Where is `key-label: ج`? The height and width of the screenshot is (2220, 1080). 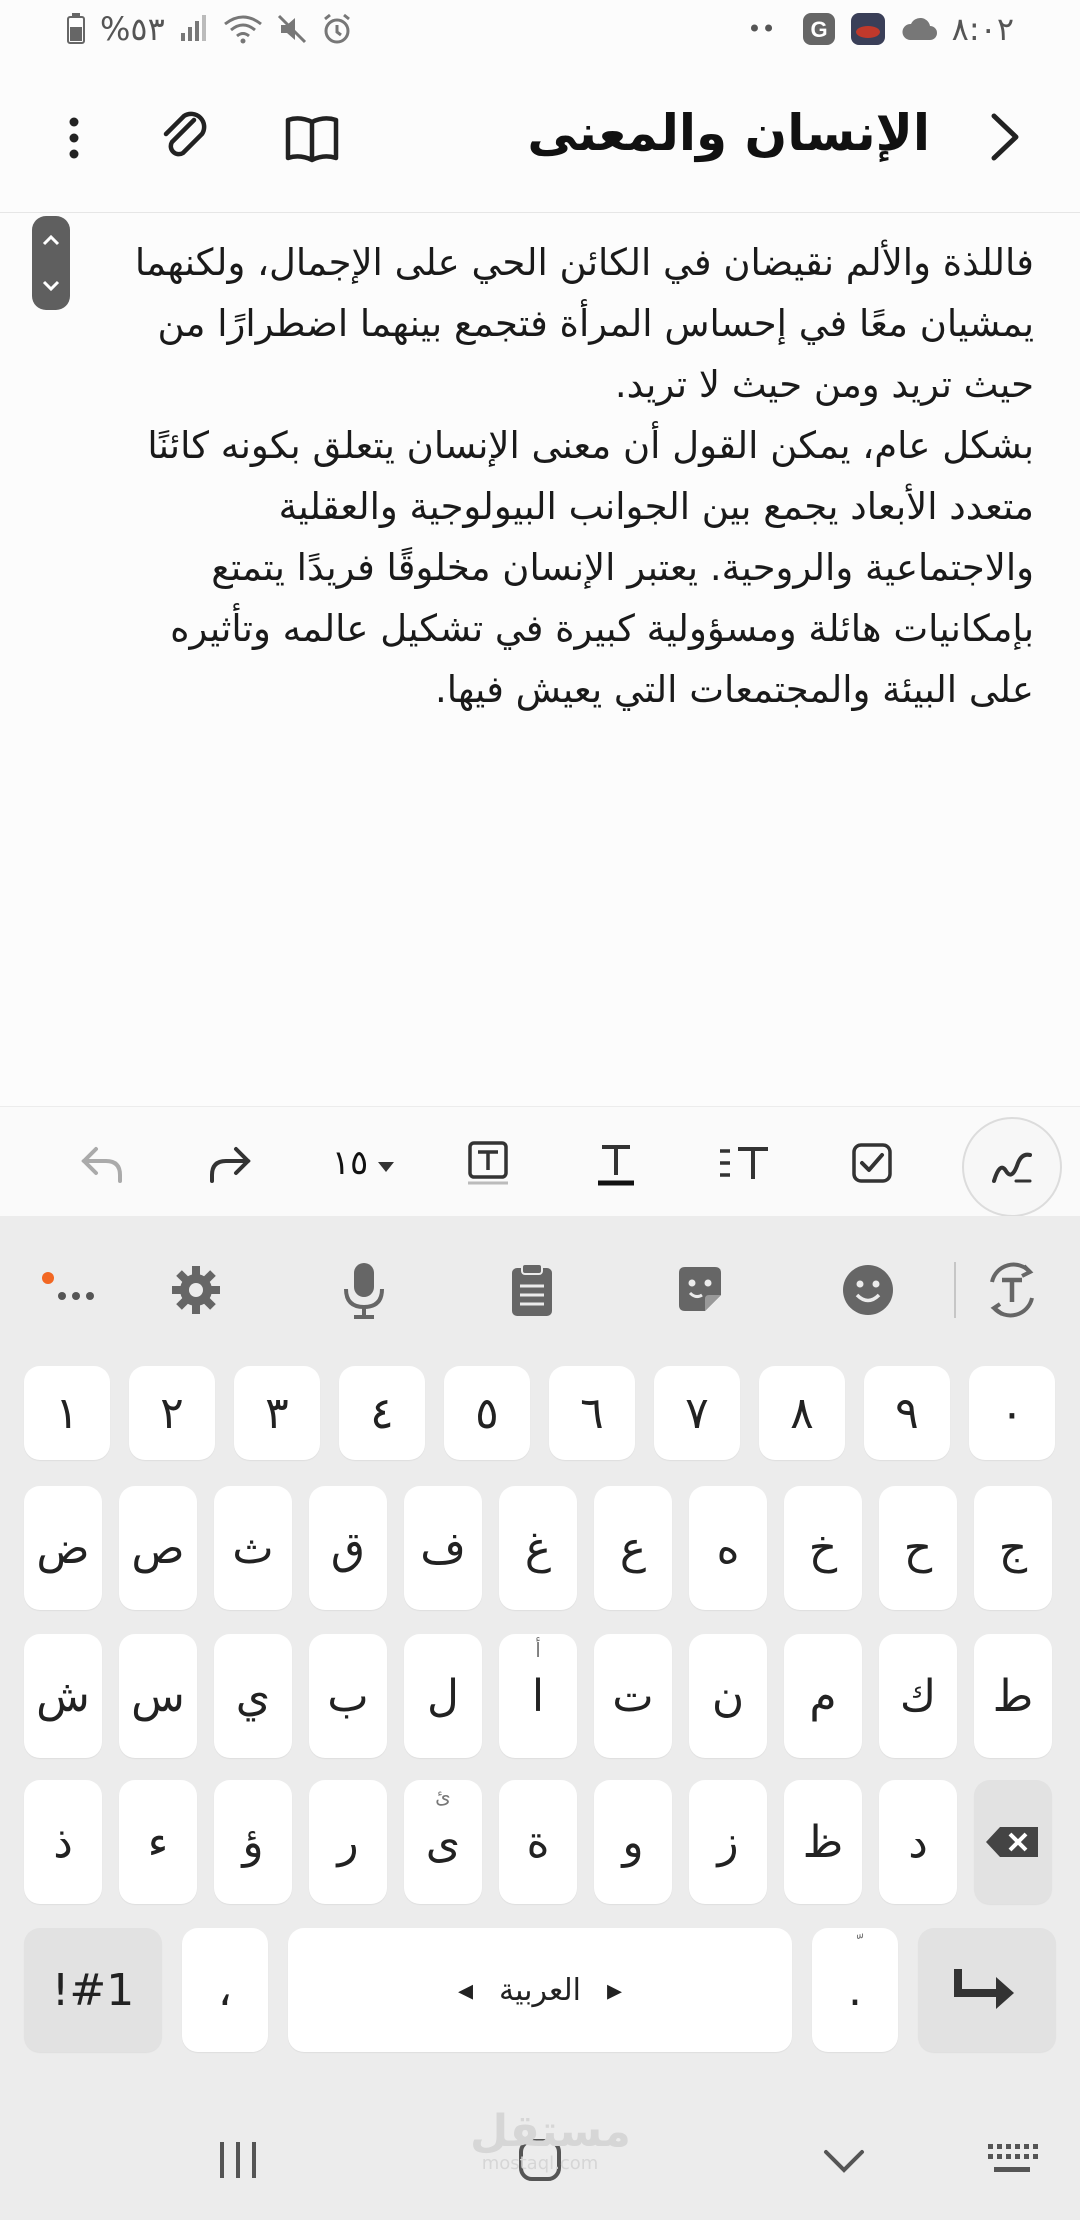 key-label: ج is located at coordinates (1013, 1548).